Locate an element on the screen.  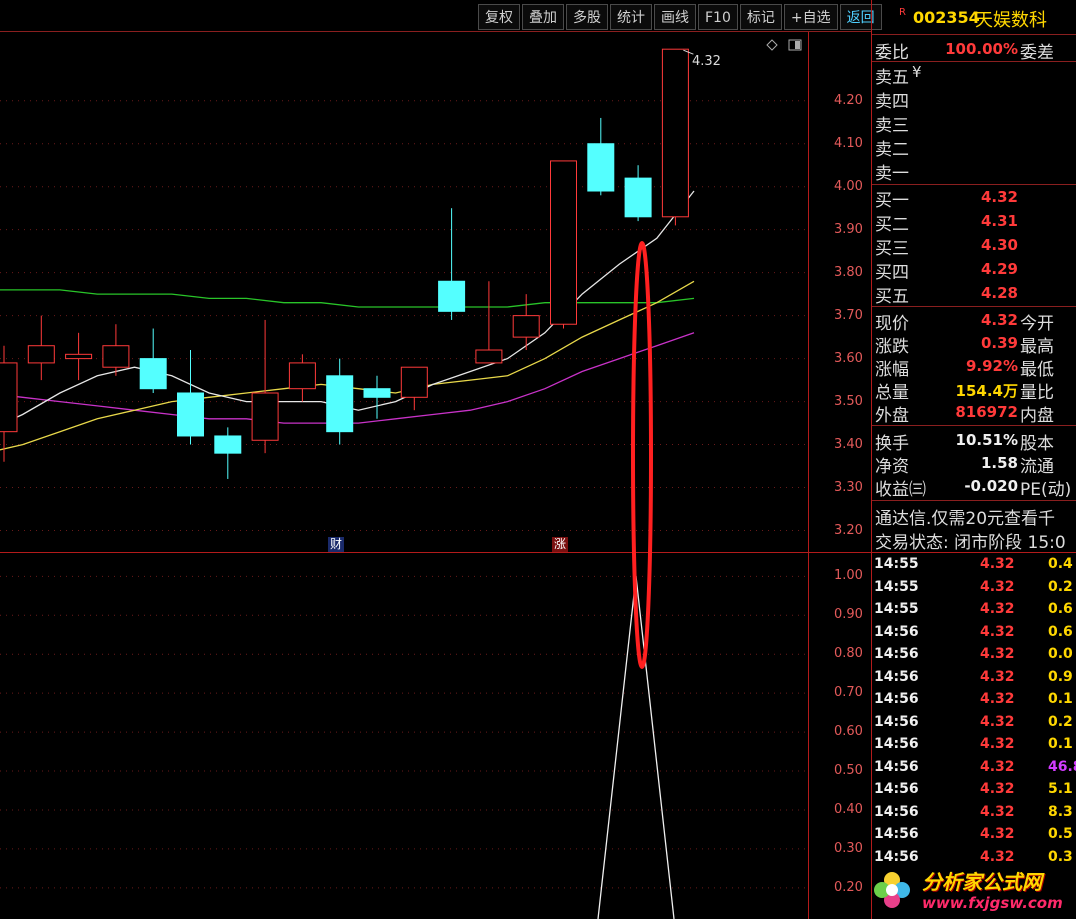
toolbar-button-0: 复权 is located at coordinates (499, 17).